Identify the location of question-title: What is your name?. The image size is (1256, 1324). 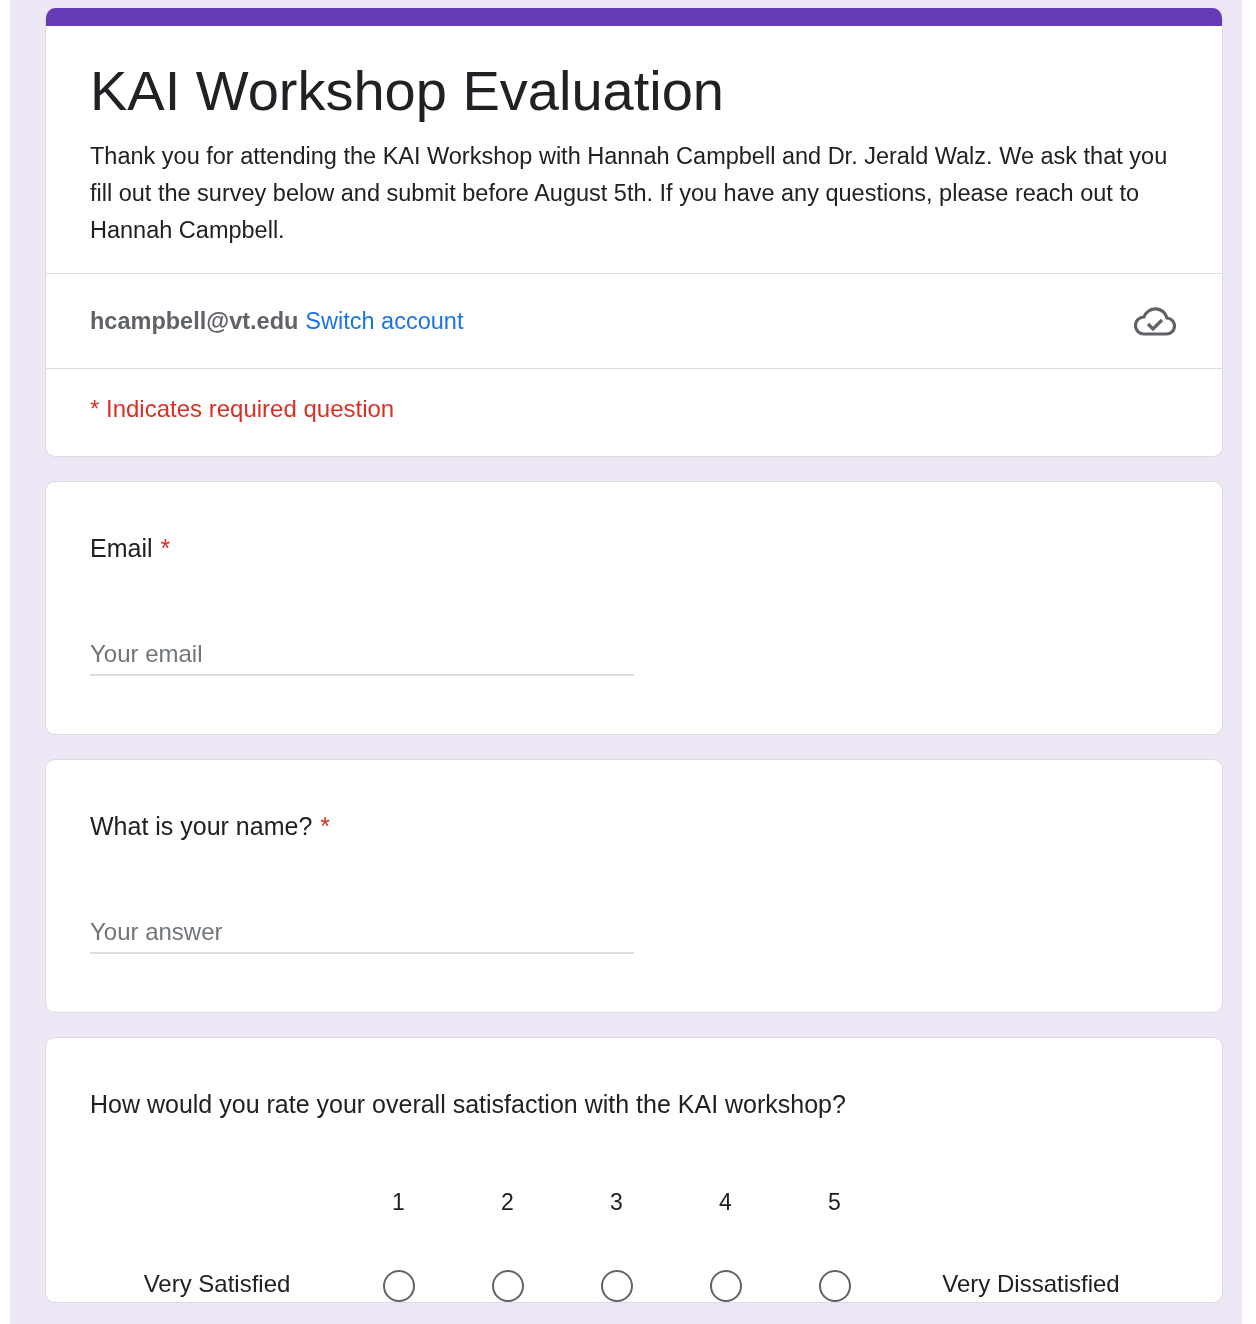
(201, 826).